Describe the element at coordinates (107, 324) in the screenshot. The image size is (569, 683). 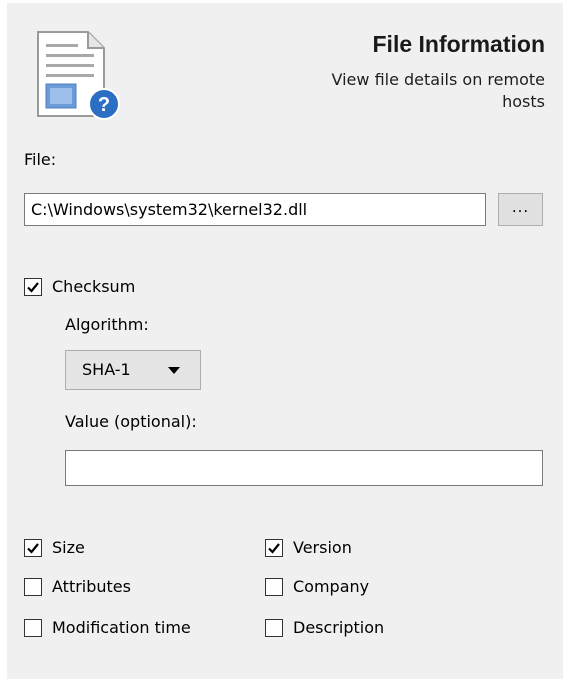
I see `algorithm-label: Algorithm:` at that location.